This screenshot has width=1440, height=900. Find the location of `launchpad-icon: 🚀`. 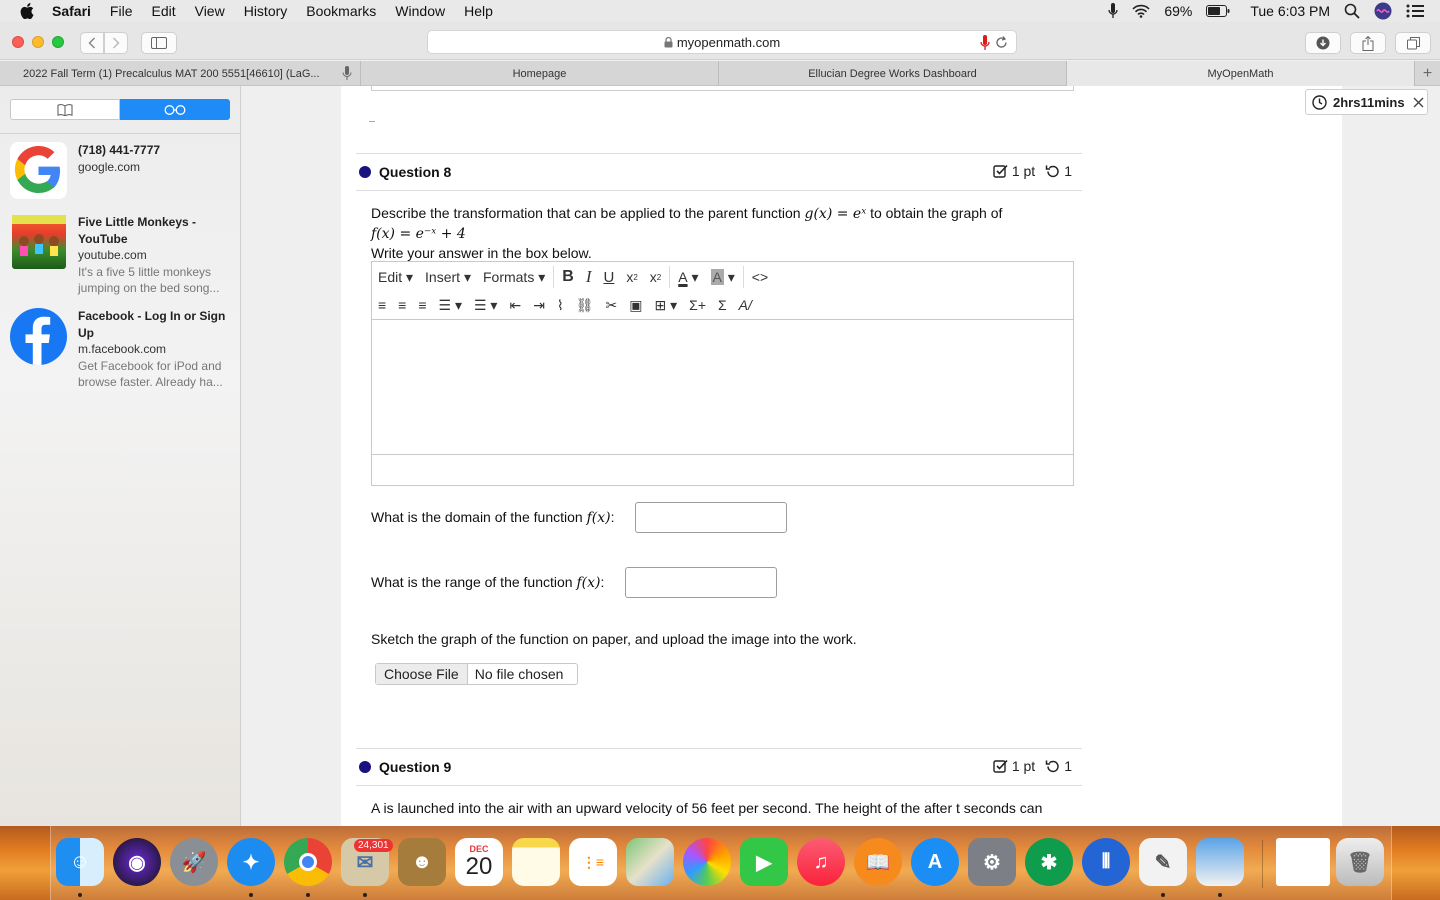

launchpad-icon: 🚀 is located at coordinates (194, 862).